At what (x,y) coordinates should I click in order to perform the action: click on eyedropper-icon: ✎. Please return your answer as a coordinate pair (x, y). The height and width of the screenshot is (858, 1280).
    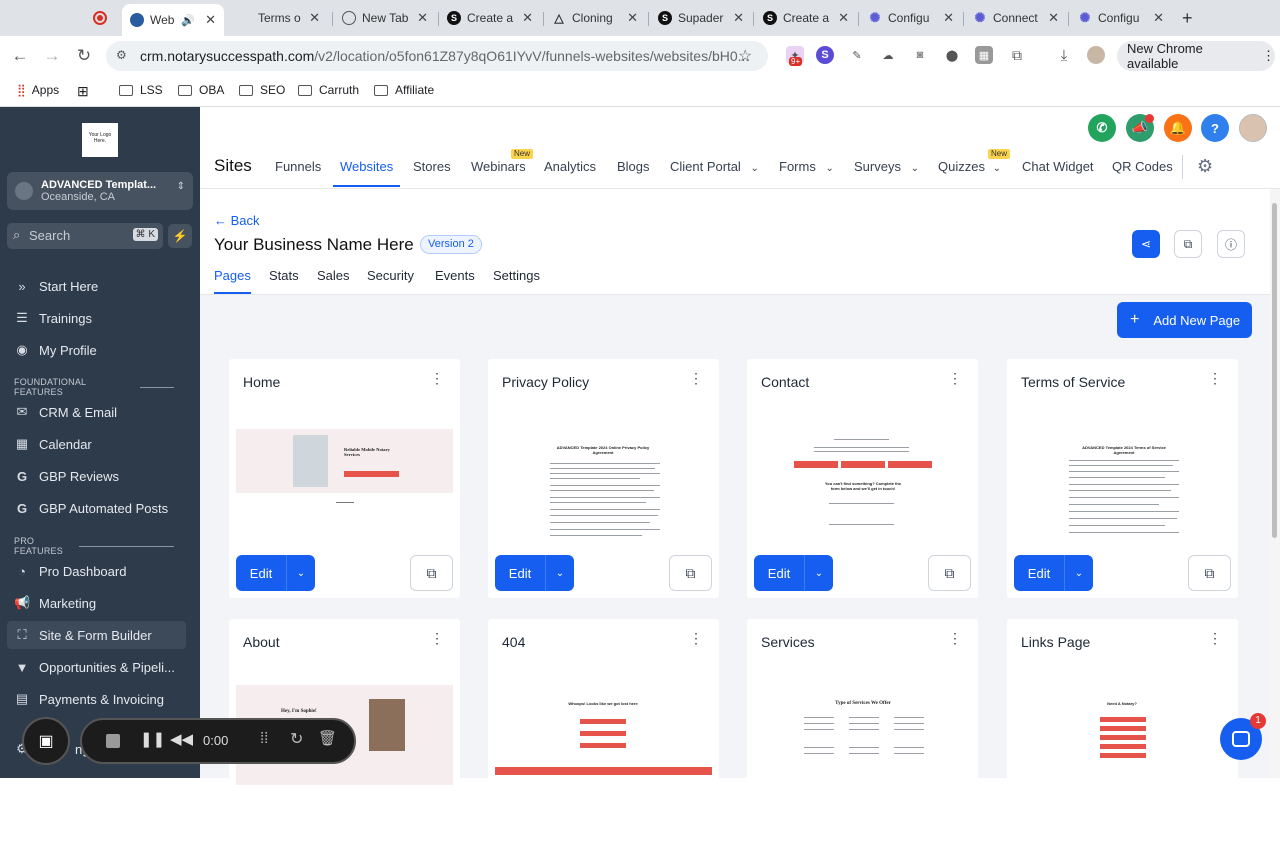
    Looking at the image, I should click on (857, 55).